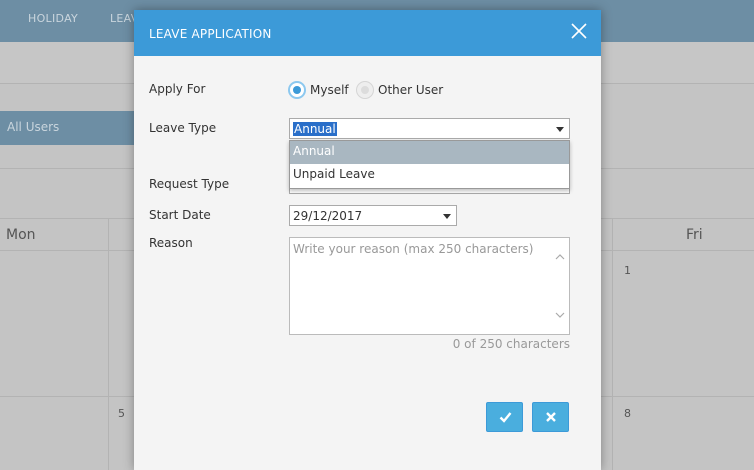  Describe the element at coordinates (511, 344) in the screenshot. I see `character-counter: 0 of 250 characters` at that location.